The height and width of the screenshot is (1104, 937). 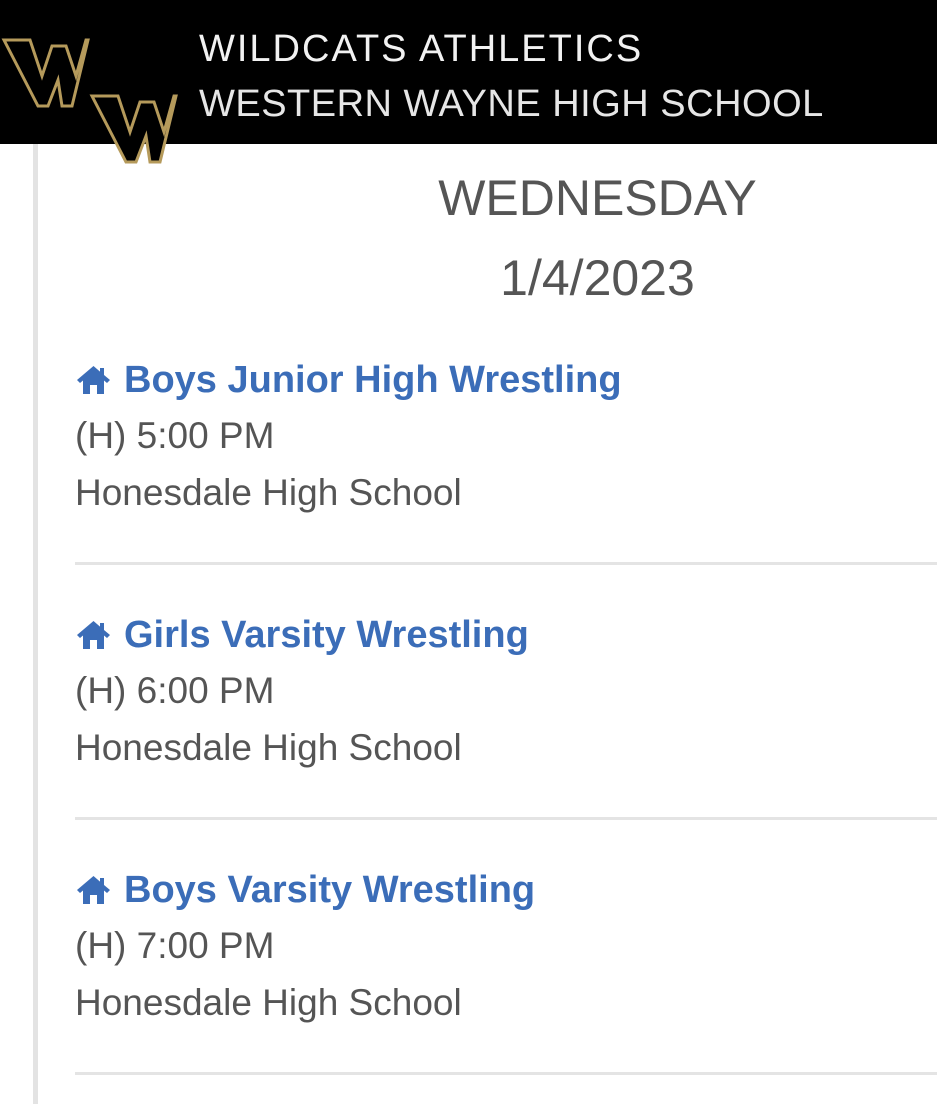 I want to click on ww-logo, so click(x=90, y=99).